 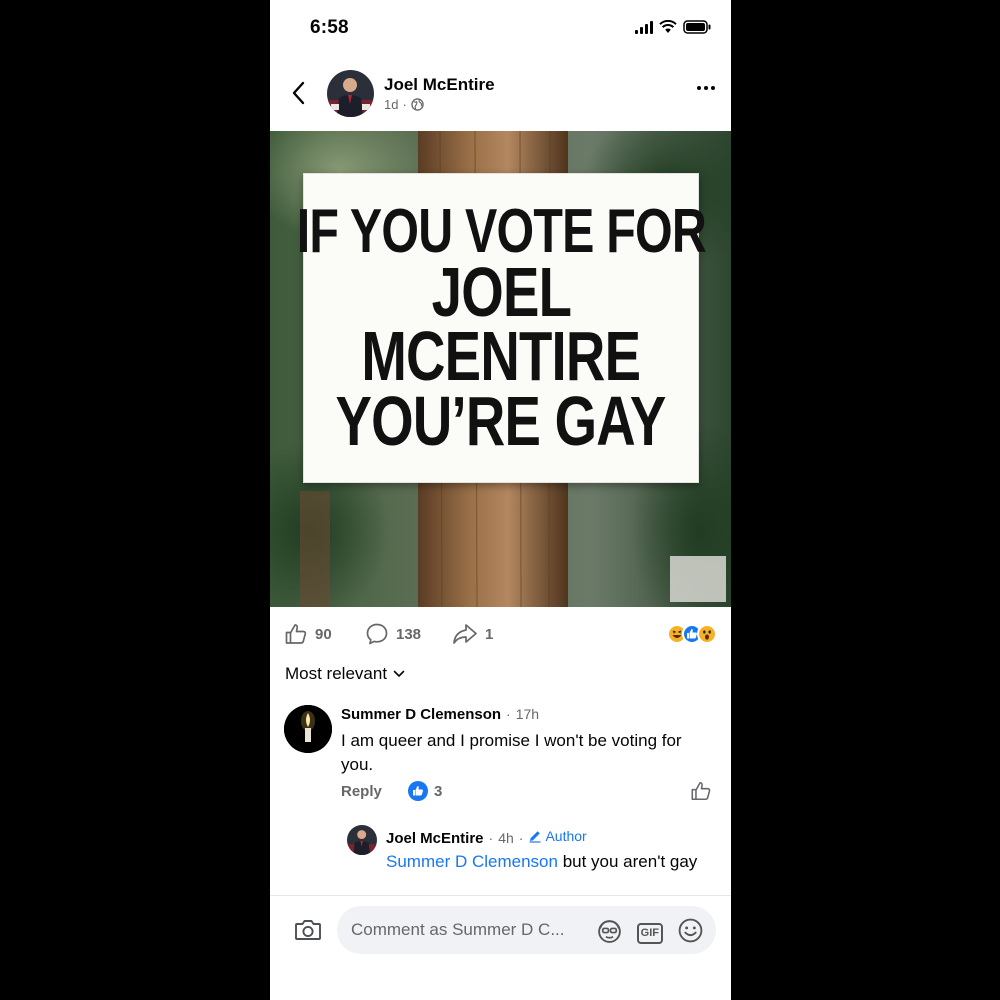 What do you see at coordinates (489, 634) in the screenshot?
I see `share-count: 1` at bounding box center [489, 634].